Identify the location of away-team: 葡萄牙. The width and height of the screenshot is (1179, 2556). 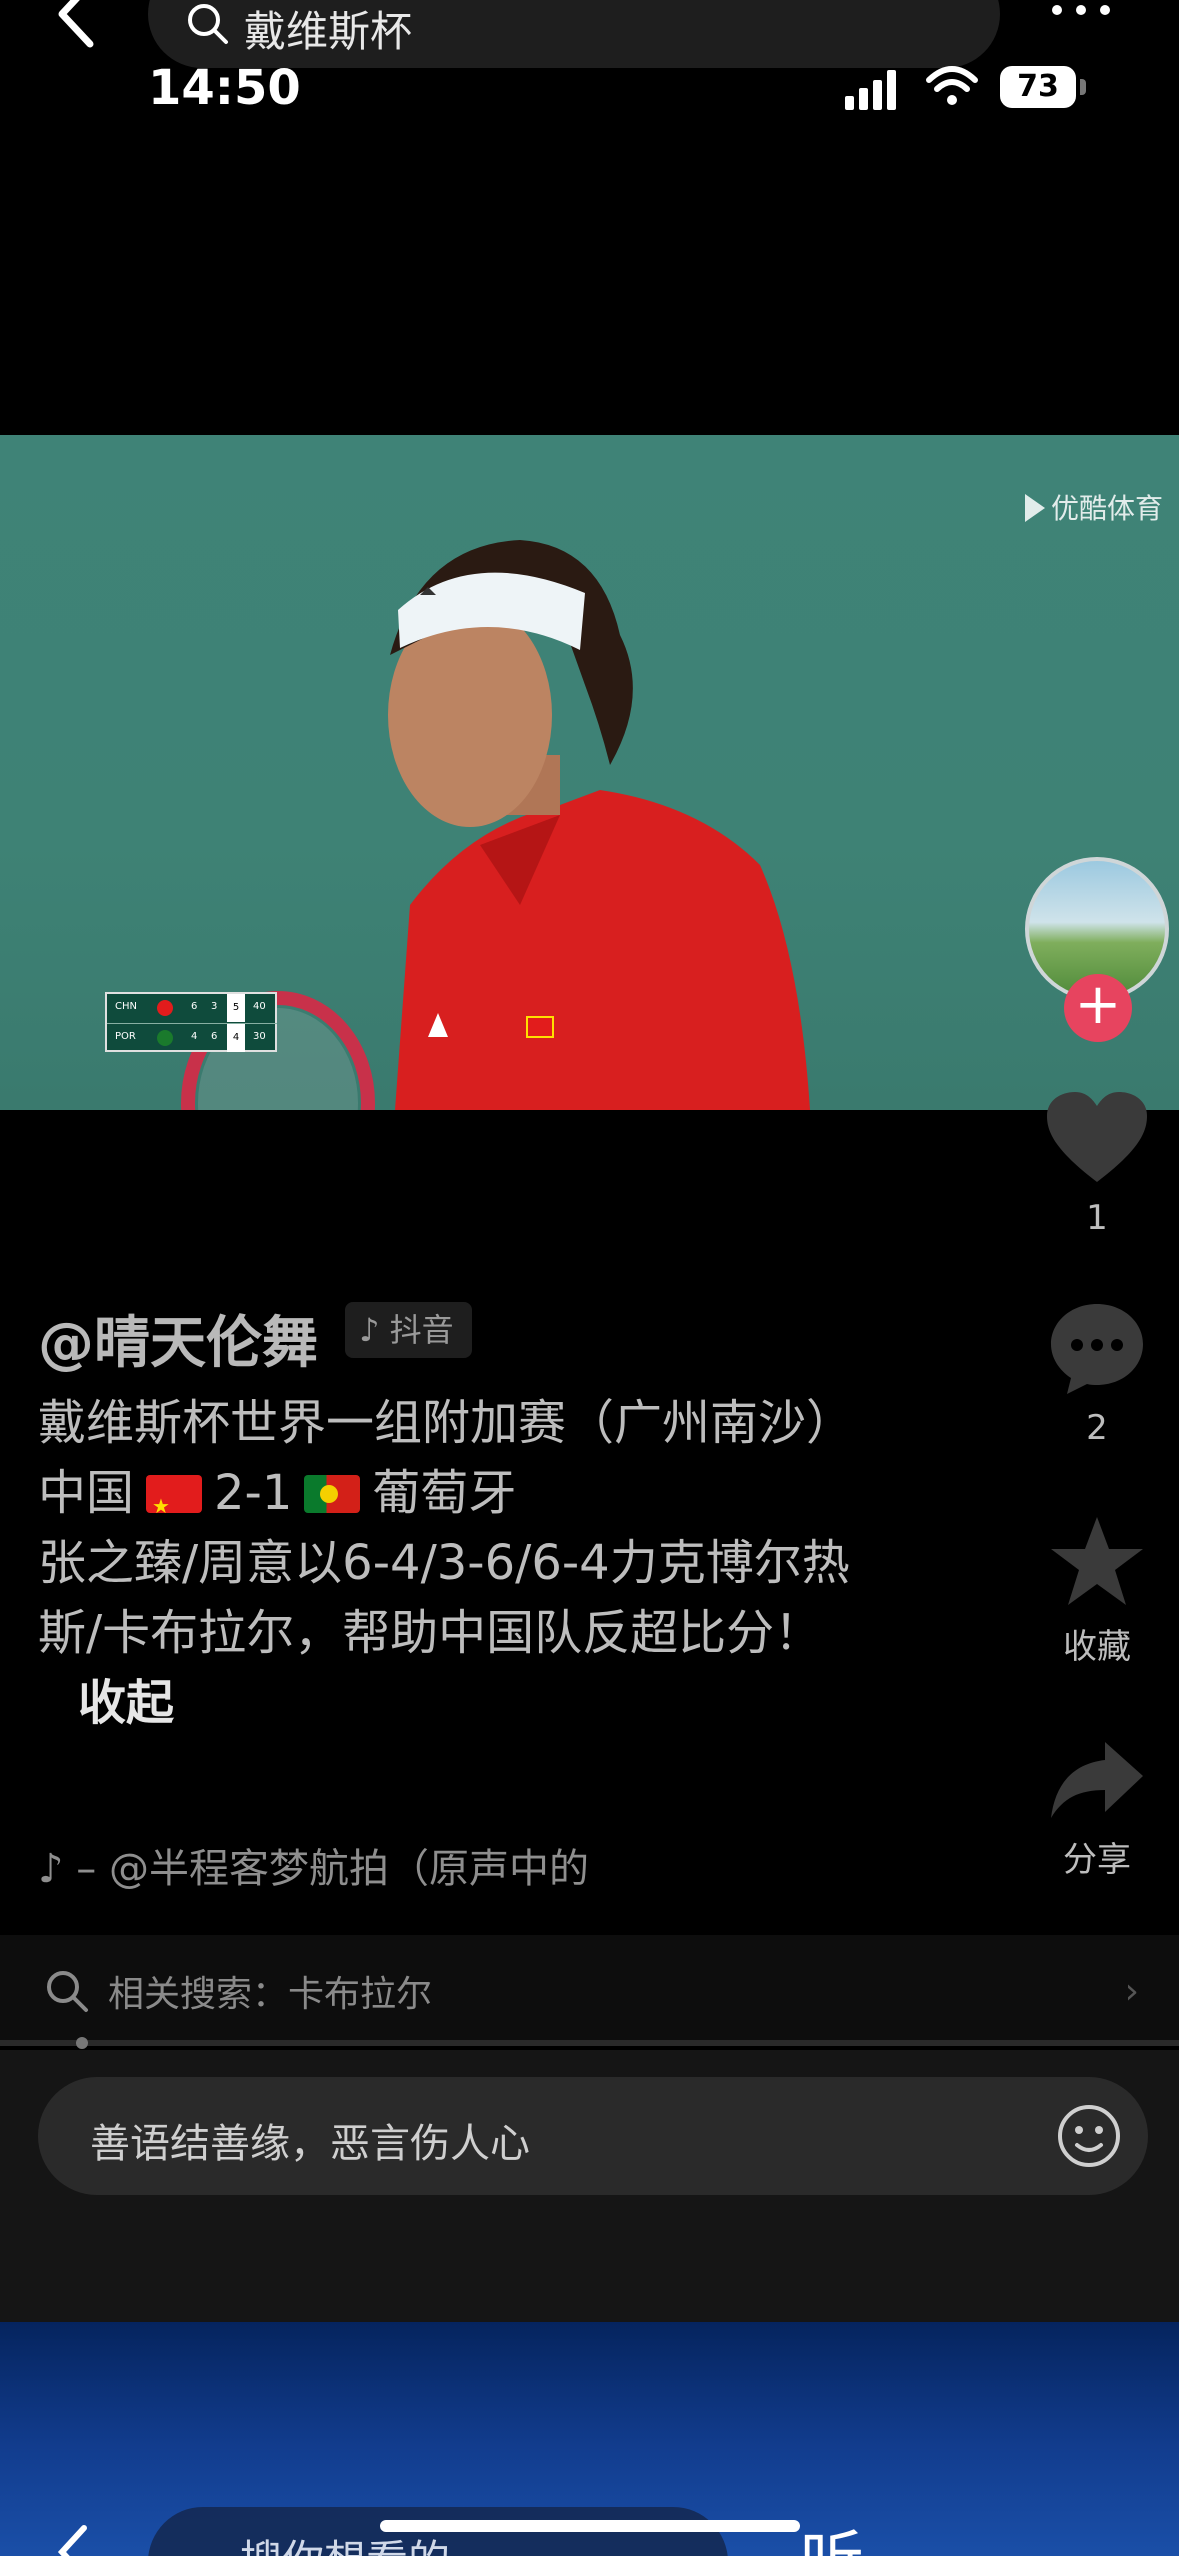
(444, 1493).